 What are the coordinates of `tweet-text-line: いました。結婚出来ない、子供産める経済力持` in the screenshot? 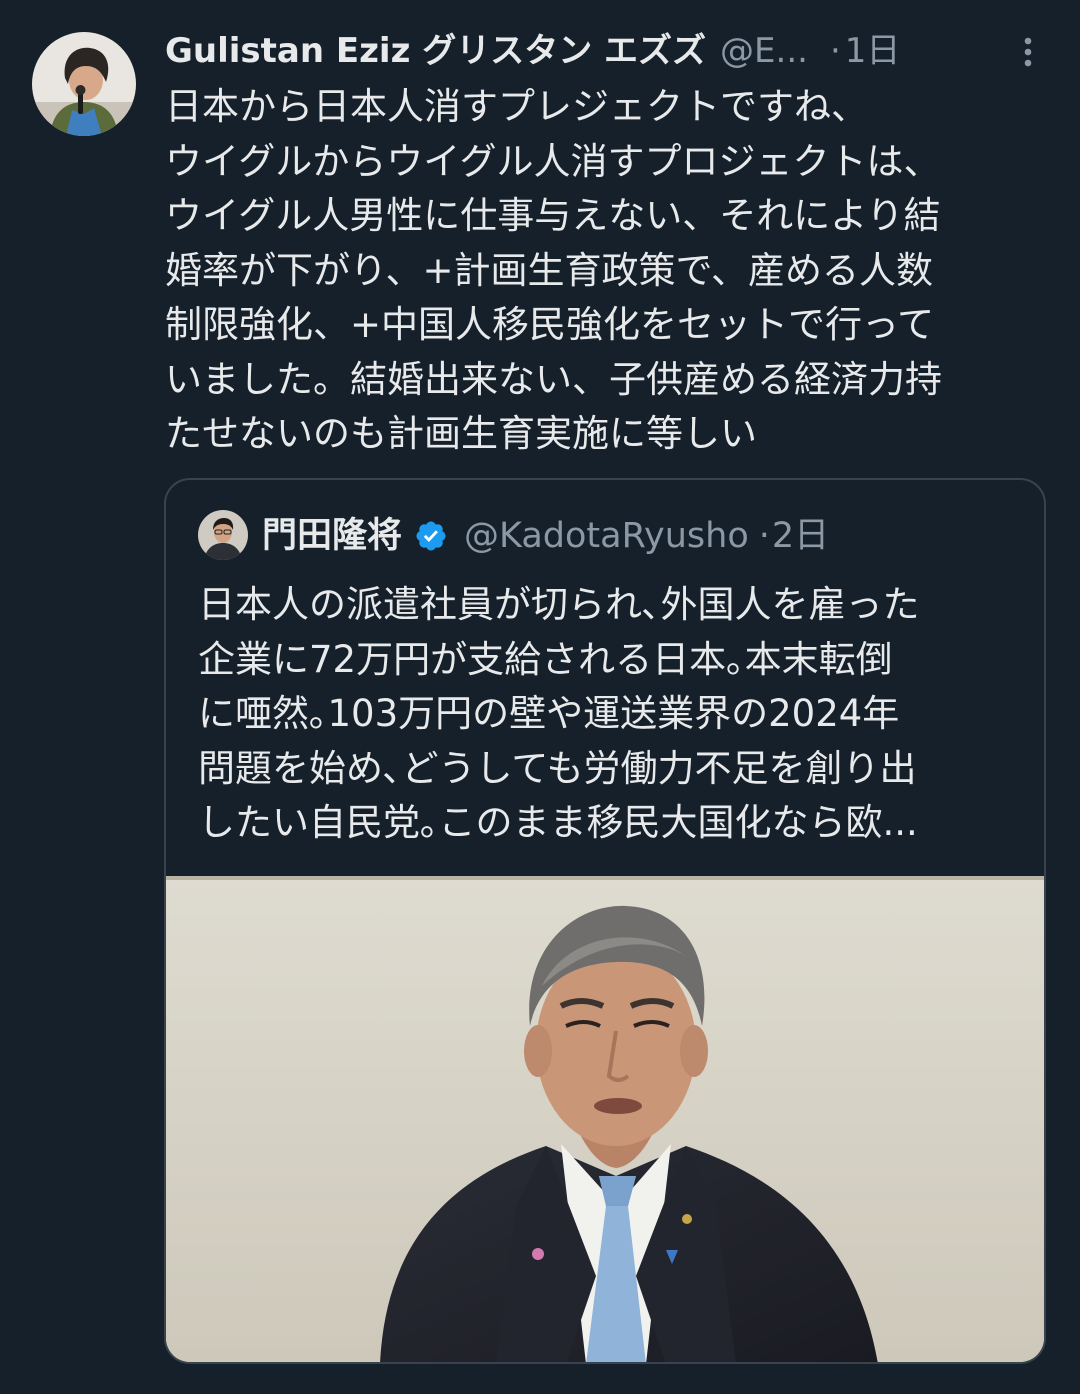 It's located at (553, 379).